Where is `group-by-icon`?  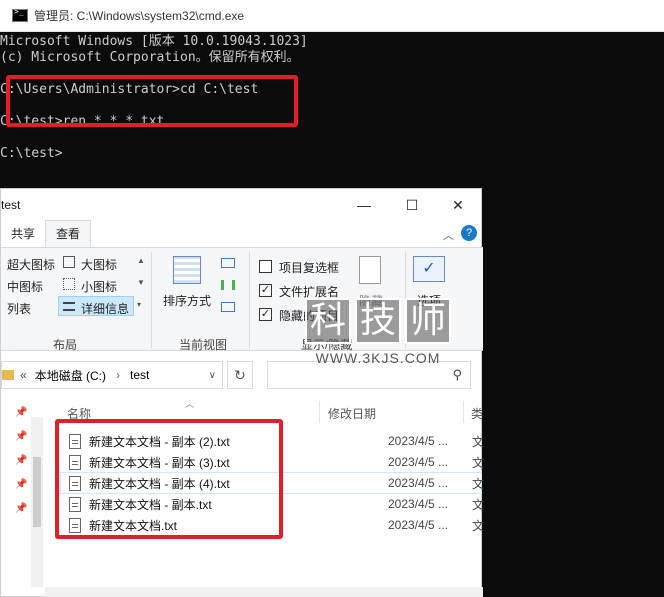 group-by-icon is located at coordinates (228, 263).